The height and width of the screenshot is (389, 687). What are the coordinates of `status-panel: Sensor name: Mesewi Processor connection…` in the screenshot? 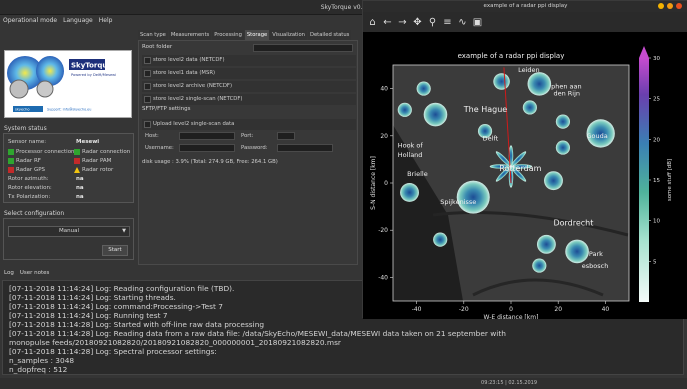 It's located at (68, 168).